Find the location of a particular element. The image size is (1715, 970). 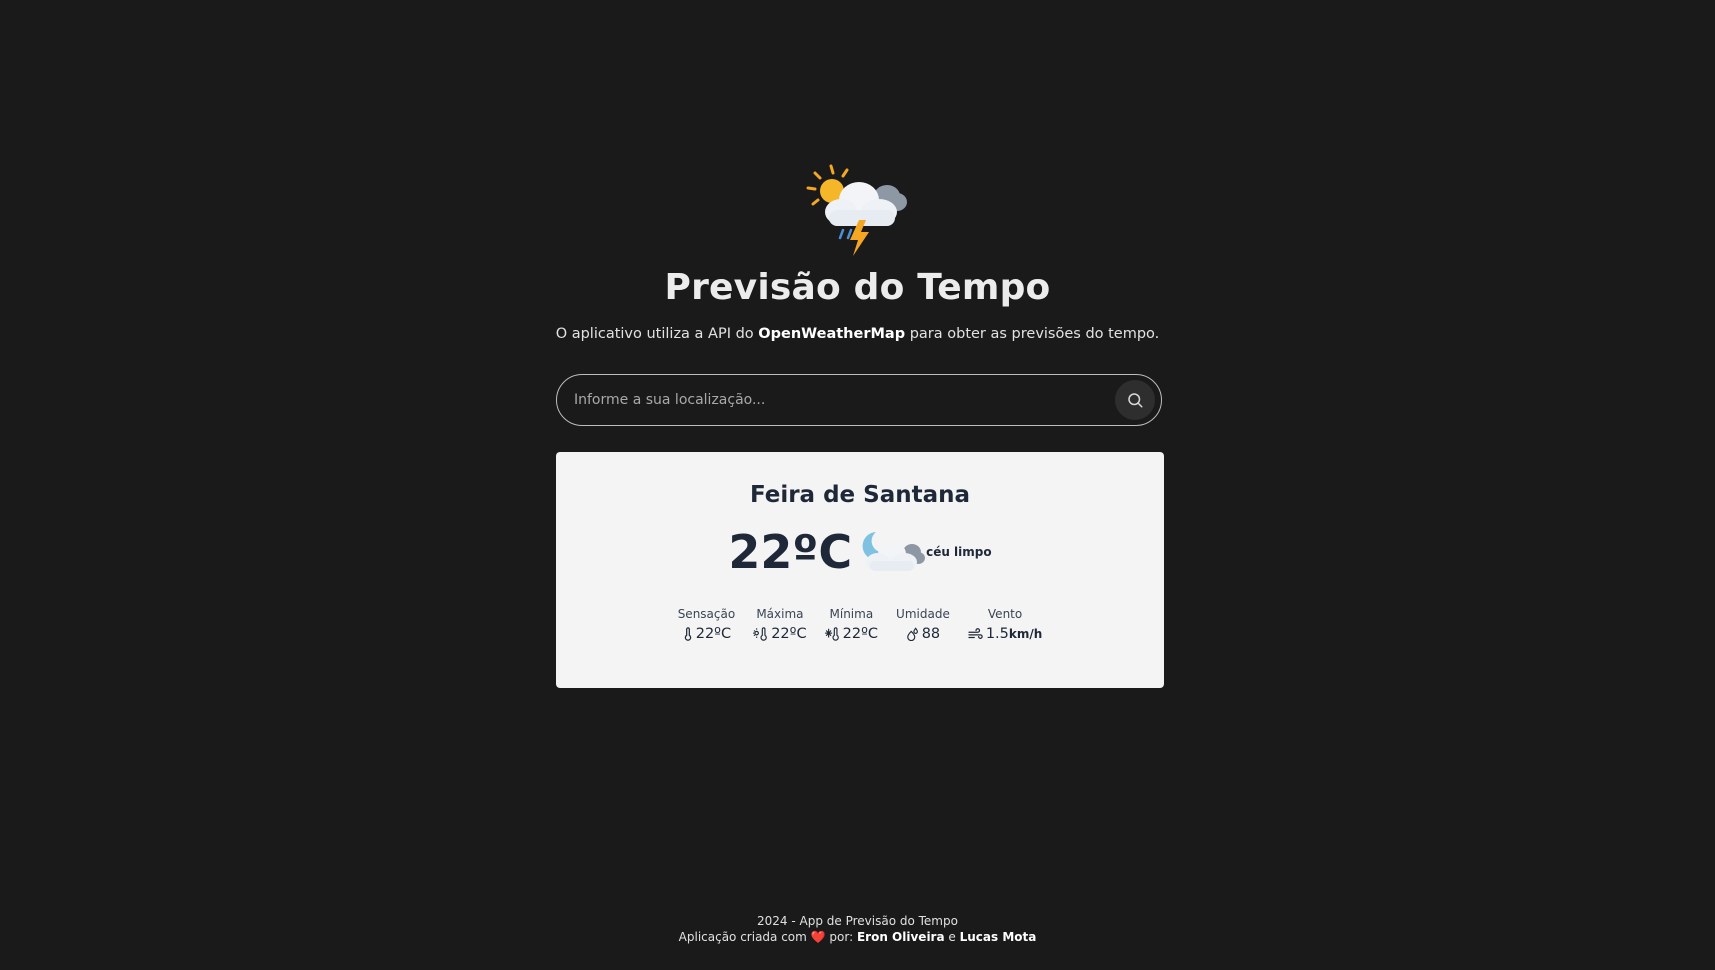

search-bar is located at coordinates (859, 400).